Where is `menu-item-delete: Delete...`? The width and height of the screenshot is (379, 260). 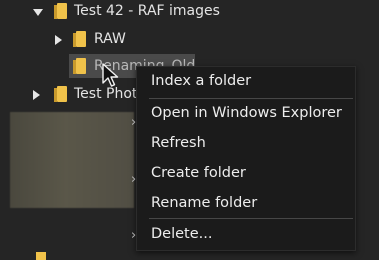 menu-item-delete: Delete... is located at coordinates (181, 234).